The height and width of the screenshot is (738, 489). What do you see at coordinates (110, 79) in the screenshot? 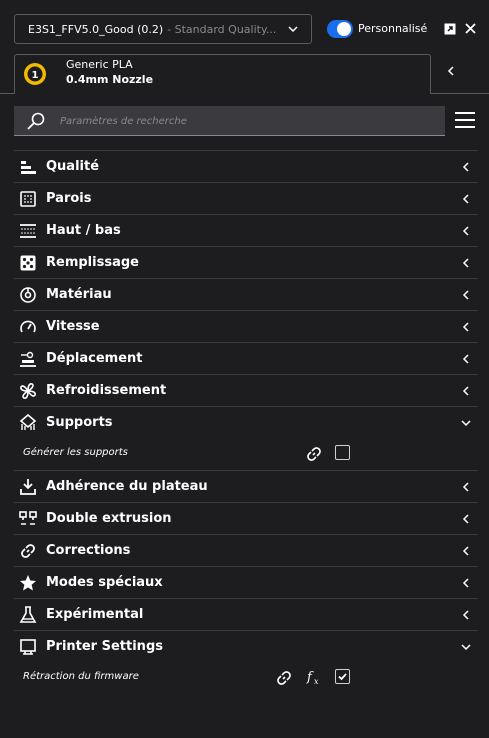
I see `nozzle-size: 0.4mm Nozzle` at bounding box center [110, 79].